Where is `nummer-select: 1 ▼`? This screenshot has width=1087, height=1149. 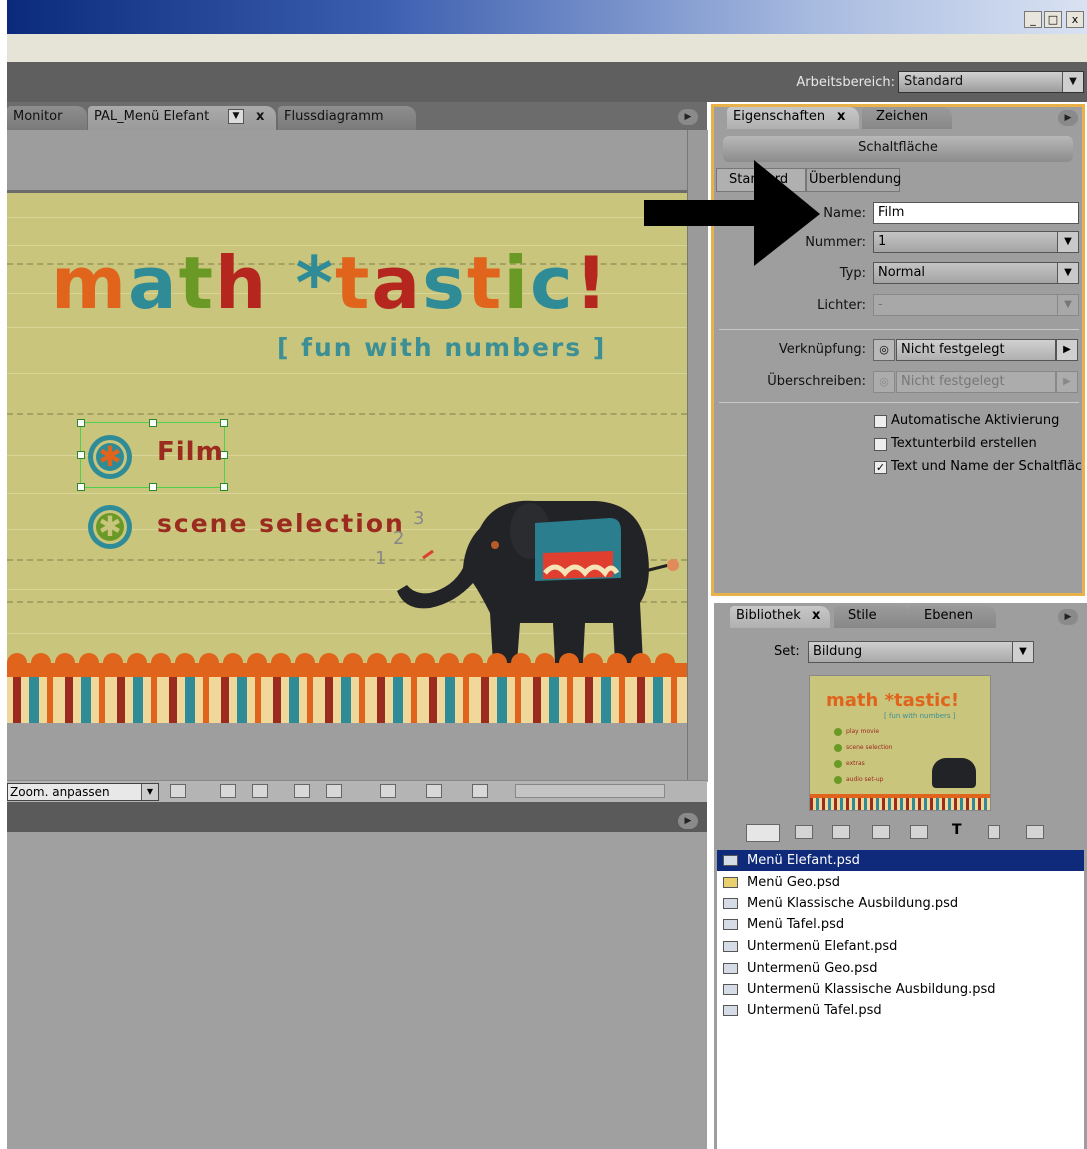
nummer-select: 1 ▼ is located at coordinates (976, 242).